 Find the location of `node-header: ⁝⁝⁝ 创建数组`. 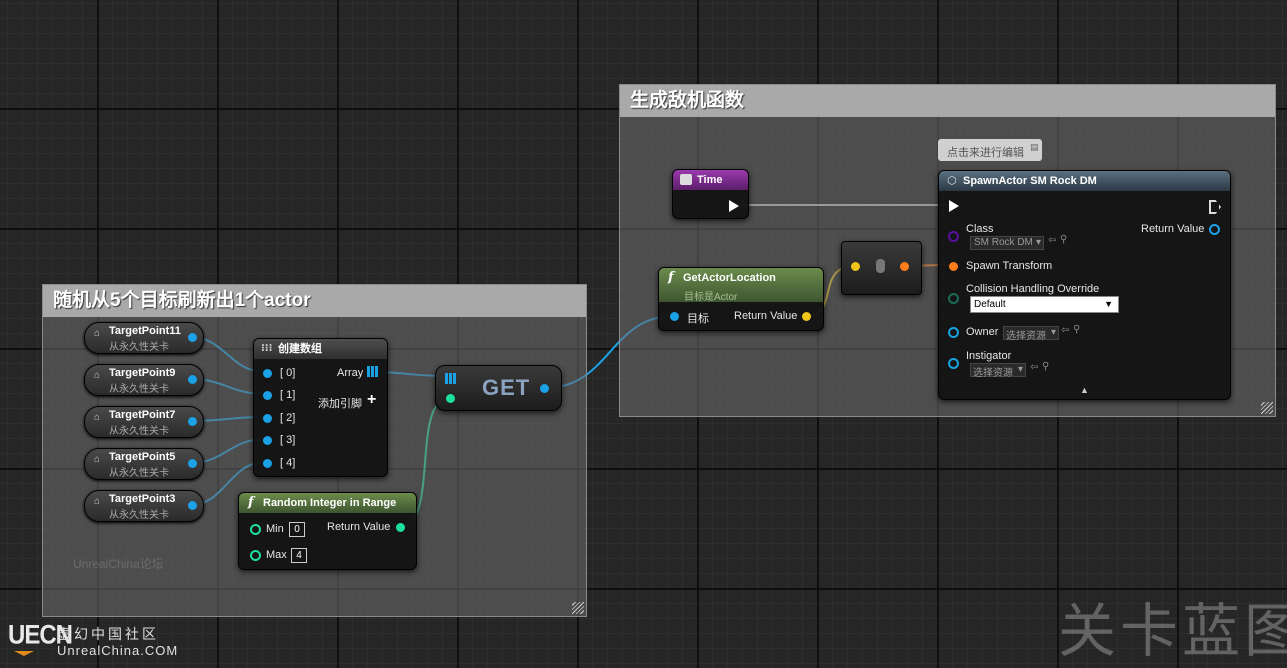

node-header: ⁝⁝⁝ 创建数组 is located at coordinates (320, 349).